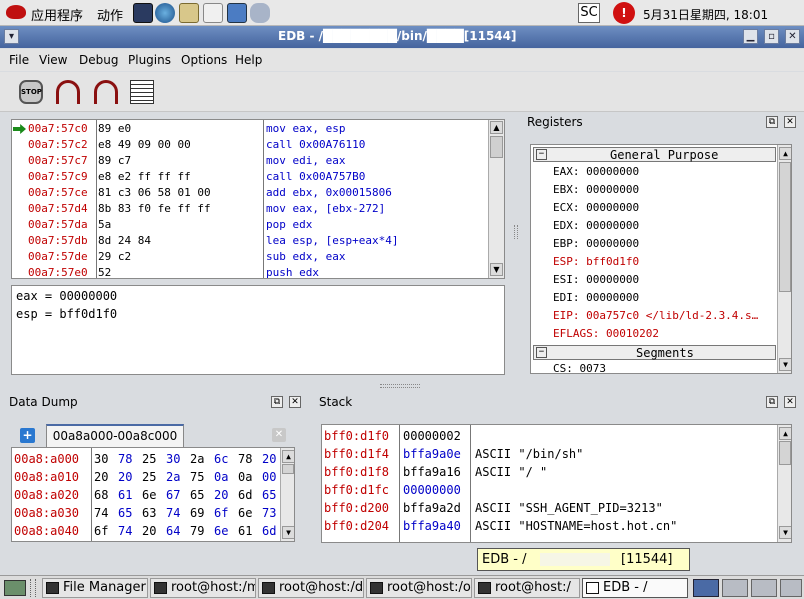 This screenshot has height=599, width=804. Describe the element at coordinates (251, 161) in the screenshot. I see `disasm-row: 00a7:57c7 89 c7 mov edi, eax` at that location.